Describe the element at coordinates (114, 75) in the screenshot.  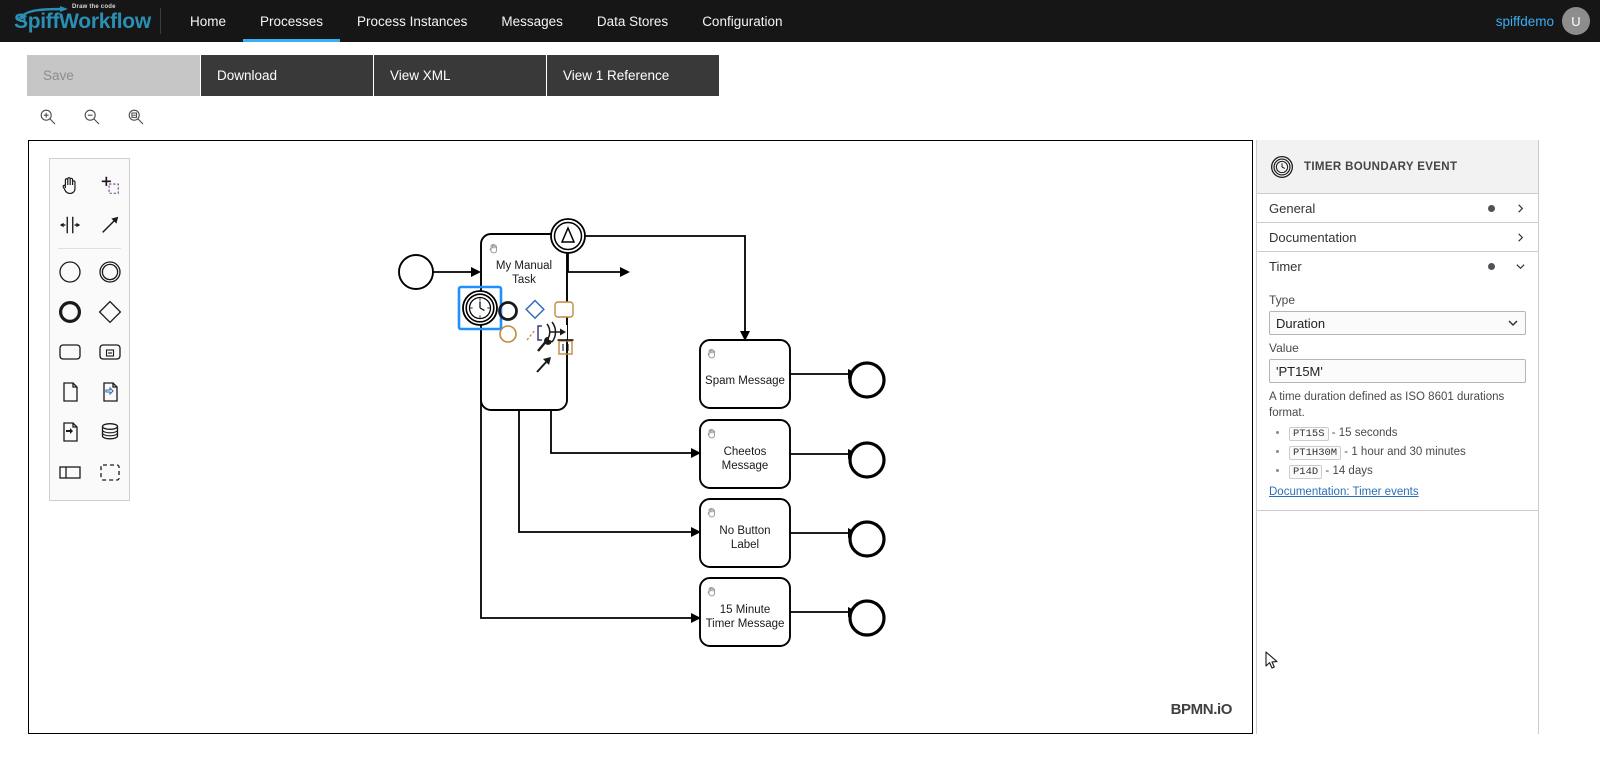
I see `save-button: Save` at that location.